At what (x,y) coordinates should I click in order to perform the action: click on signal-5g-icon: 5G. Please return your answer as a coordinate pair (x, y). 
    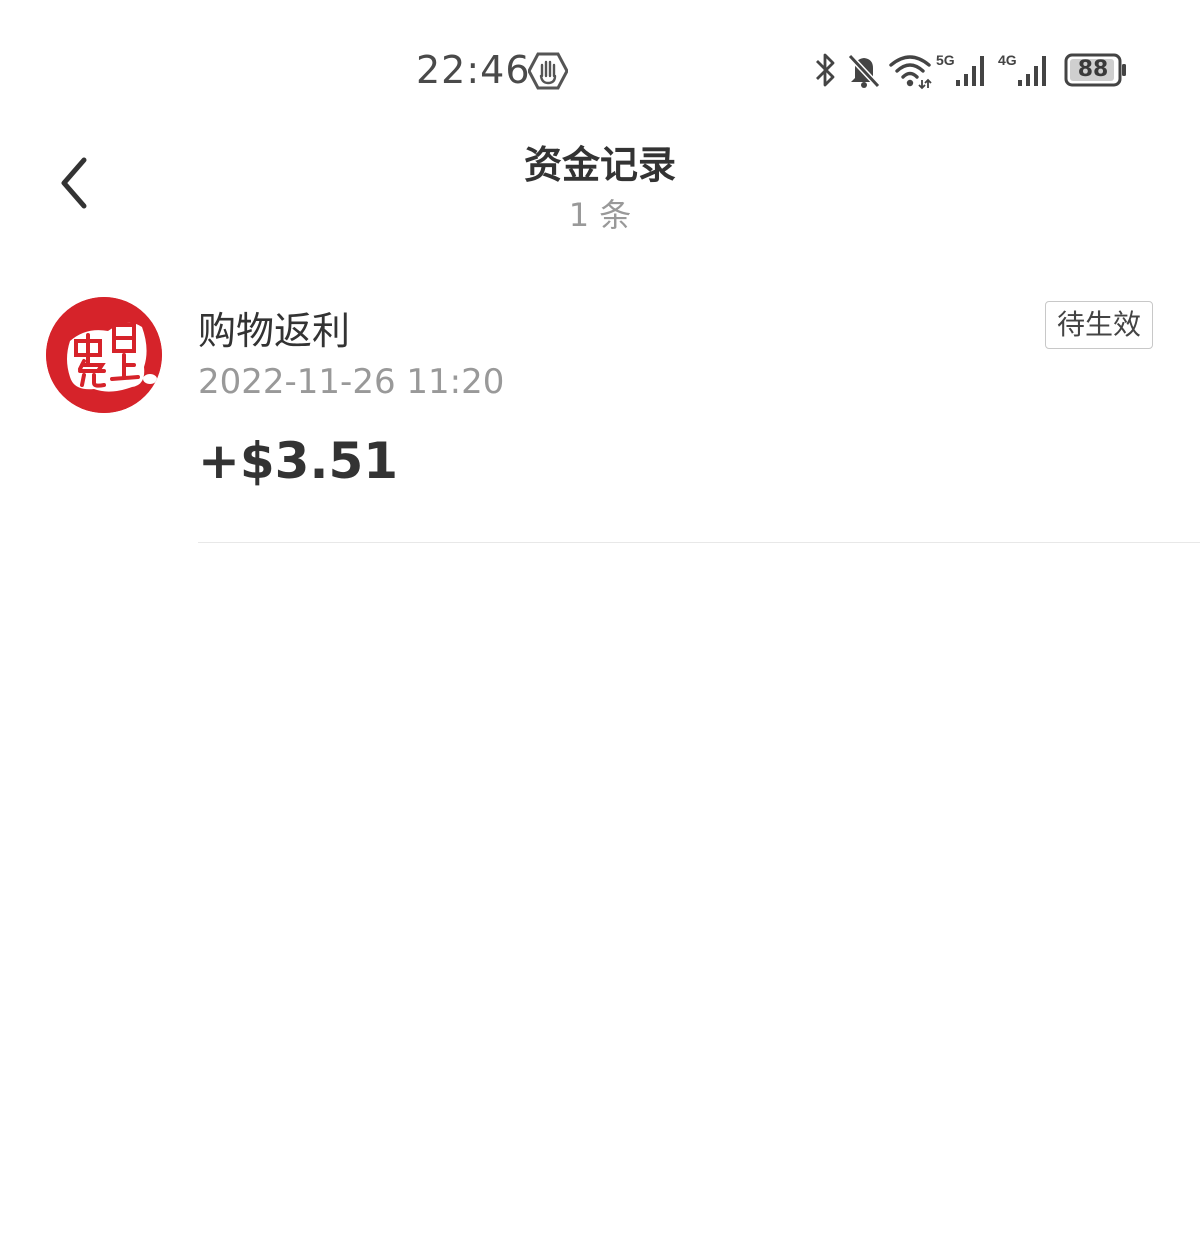
    Looking at the image, I should click on (960, 69).